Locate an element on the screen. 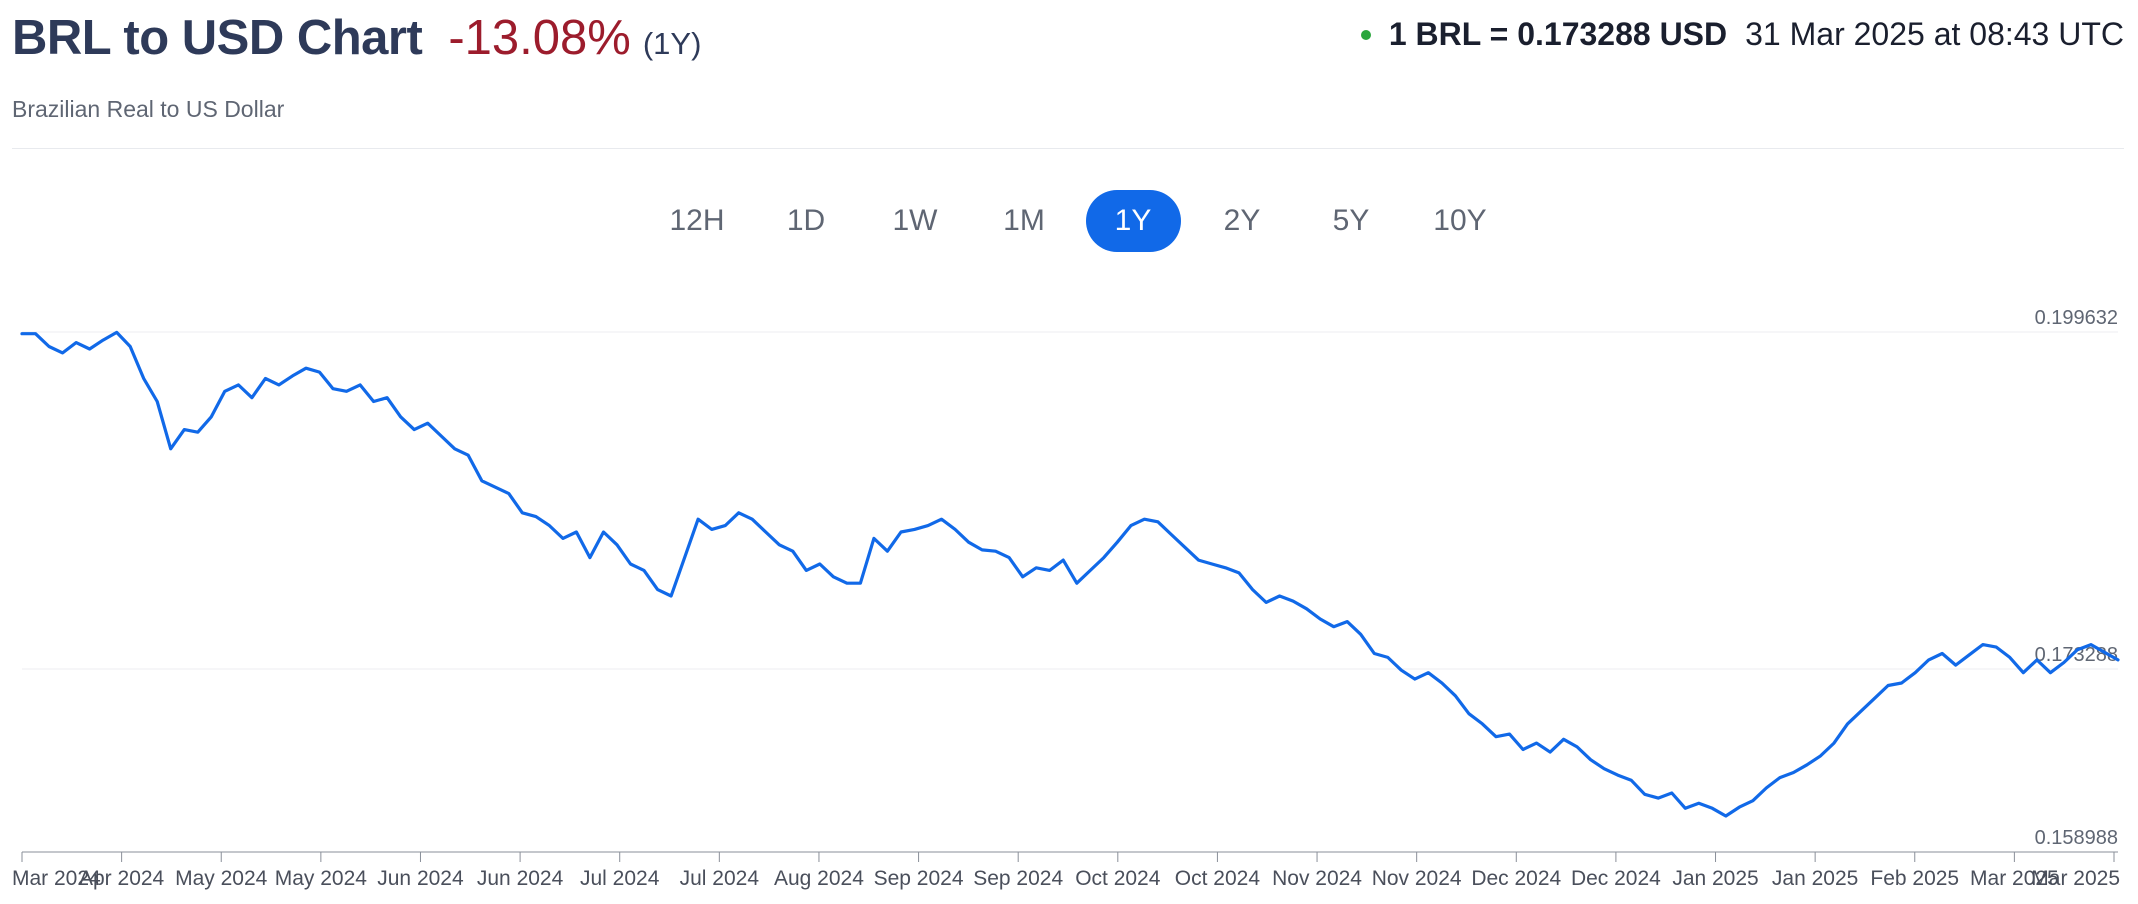  page-subtitle: Brazilian Real to US Dollar is located at coordinates (148, 109).